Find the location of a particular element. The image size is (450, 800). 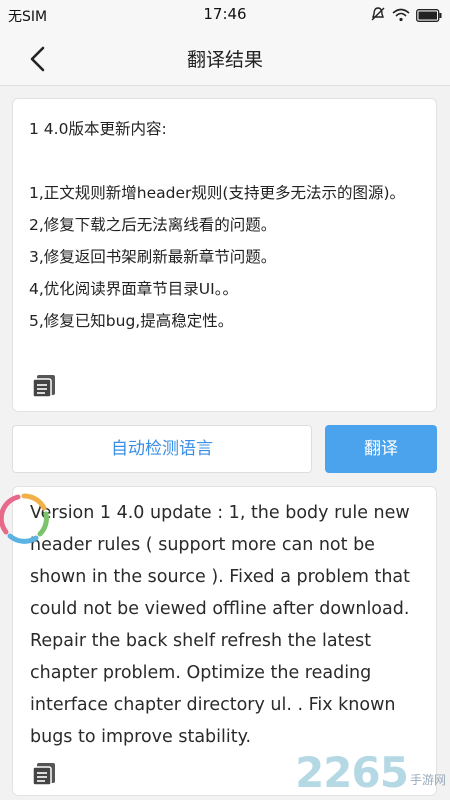

translate-button: 翻译 is located at coordinates (381, 449).